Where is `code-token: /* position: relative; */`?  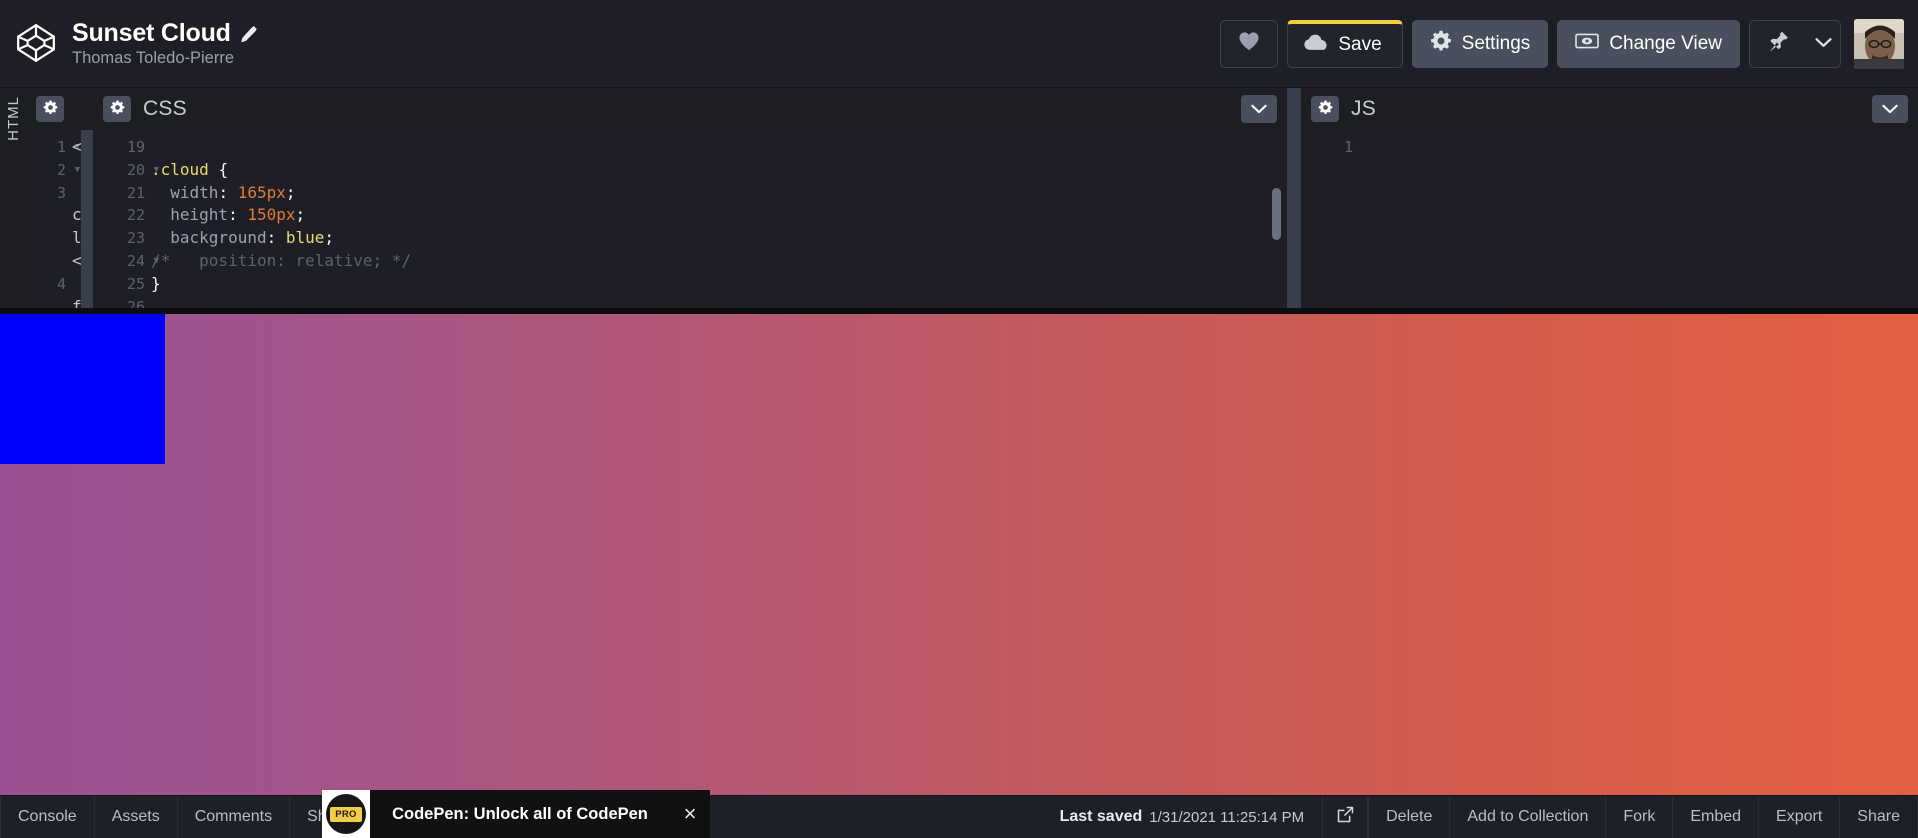
code-token: /* position: relative; */ is located at coordinates (281, 260).